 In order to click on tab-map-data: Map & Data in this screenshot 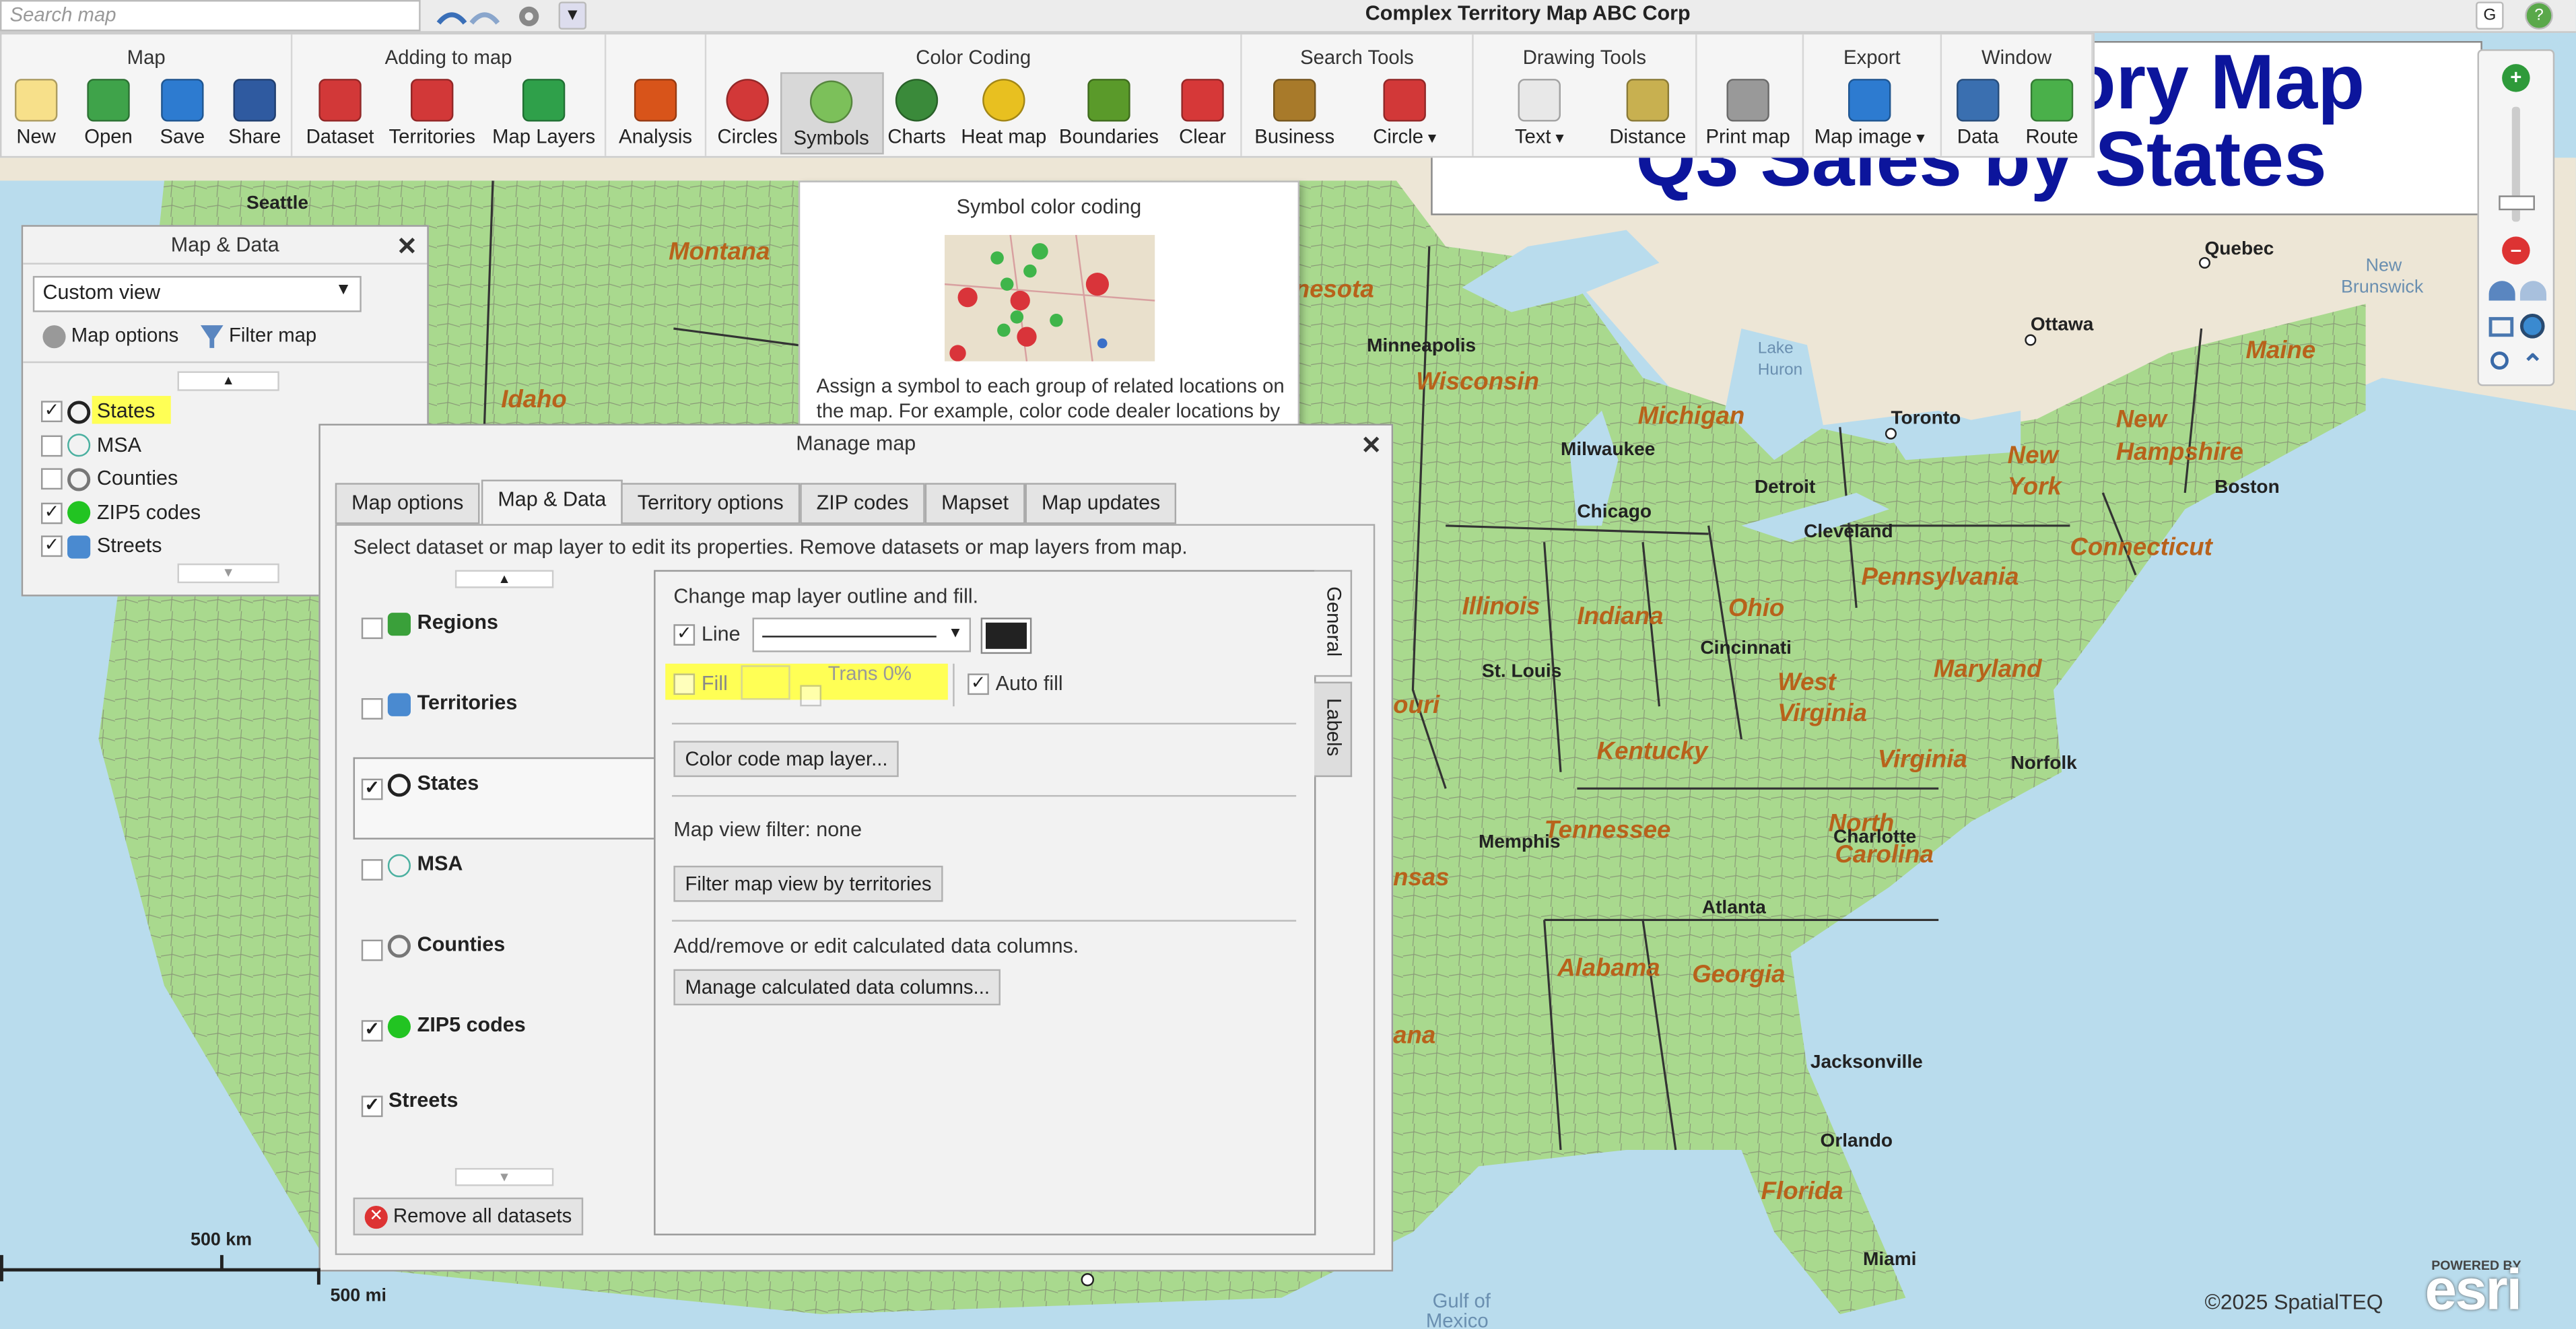, I will do `click(552, 503)`.